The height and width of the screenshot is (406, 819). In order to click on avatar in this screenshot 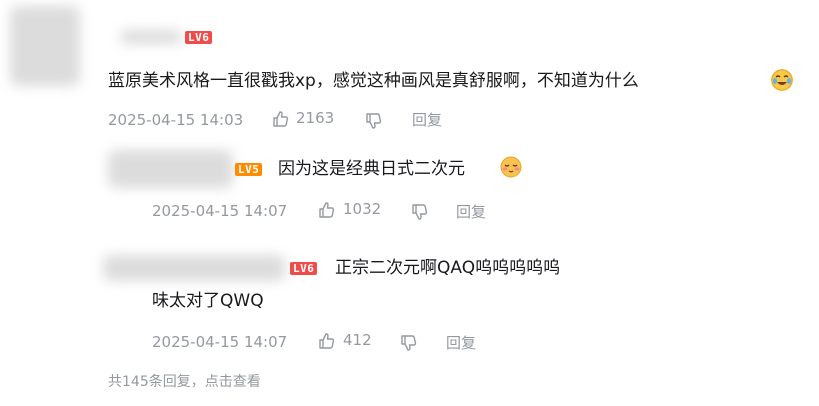, I will do `click(45, 46)`.